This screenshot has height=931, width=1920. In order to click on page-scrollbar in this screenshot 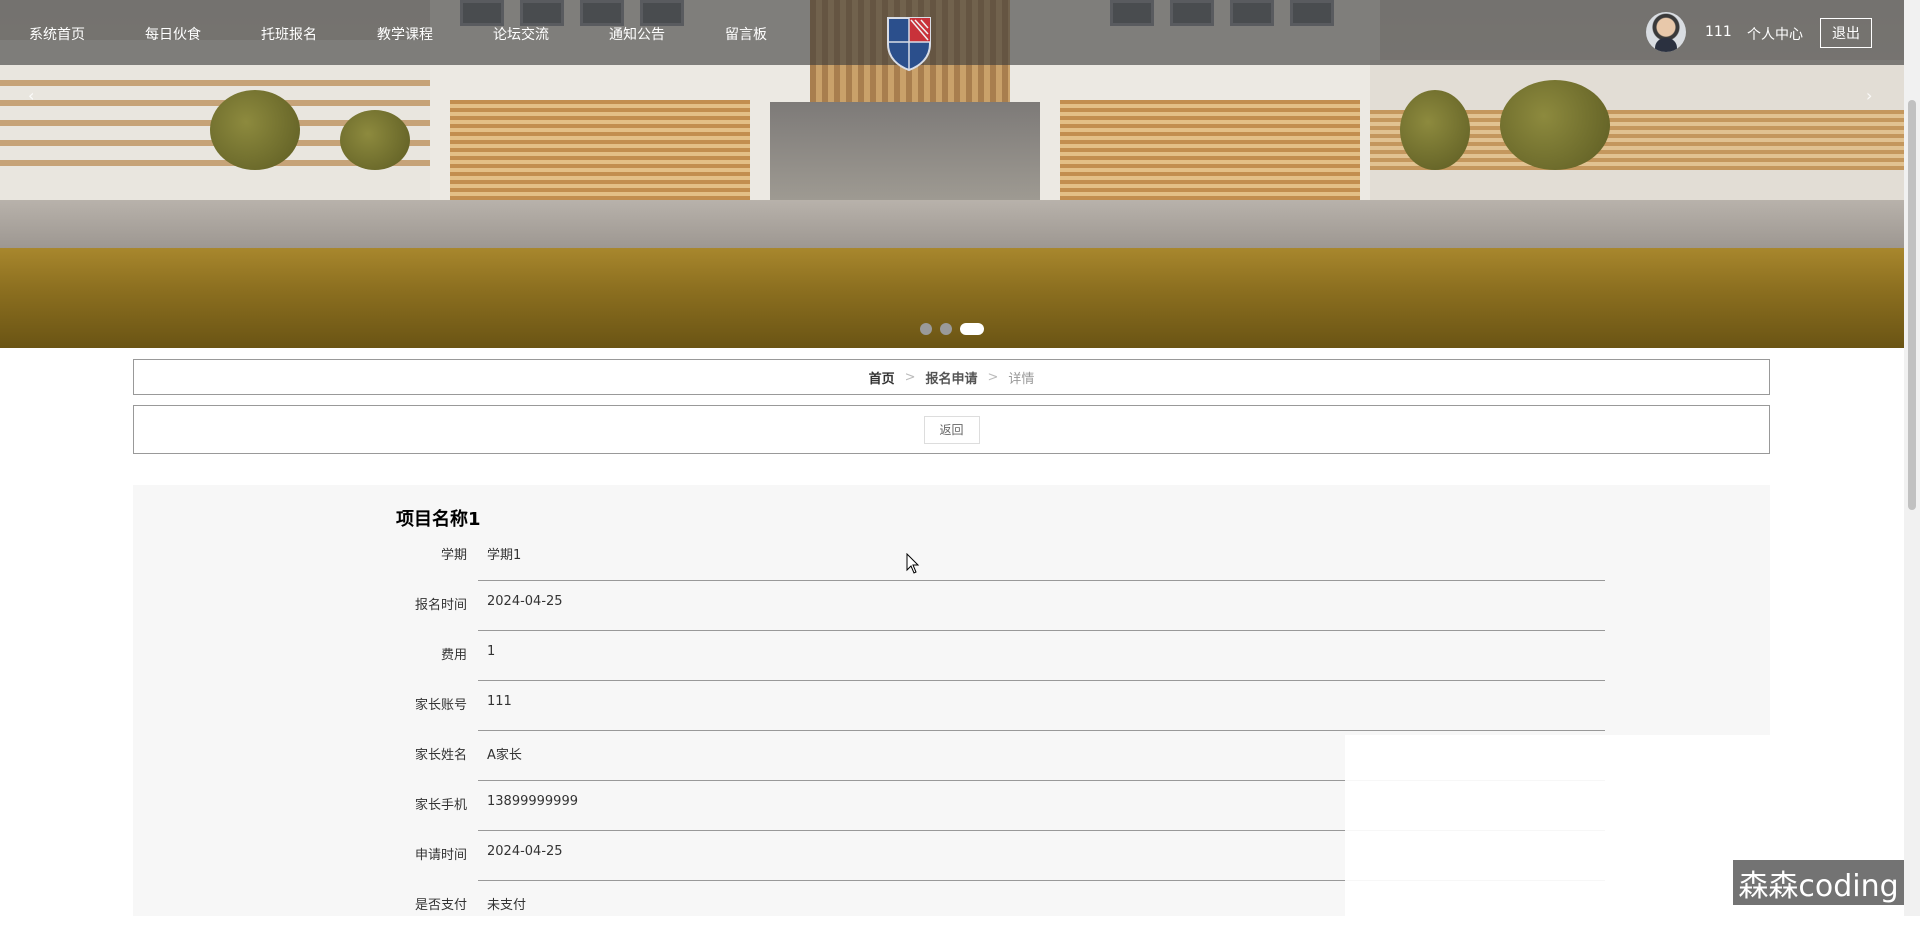, I will do `click(1912, 458)`.